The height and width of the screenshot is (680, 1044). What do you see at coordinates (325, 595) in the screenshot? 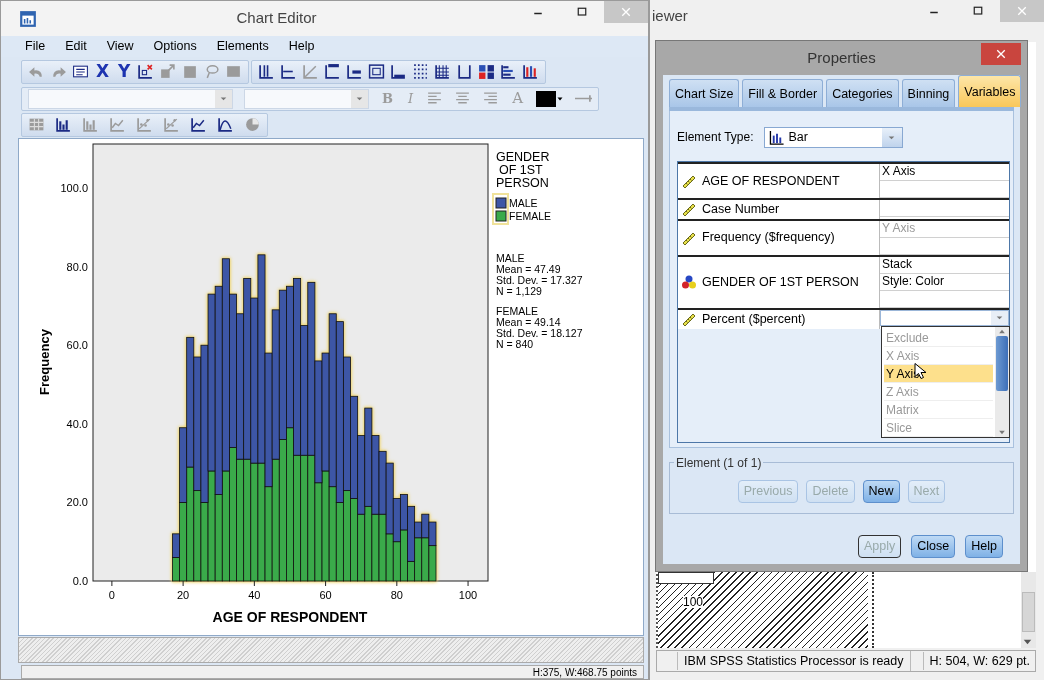
I see `x-tick-label: 60` at bounding box center [325, 595].